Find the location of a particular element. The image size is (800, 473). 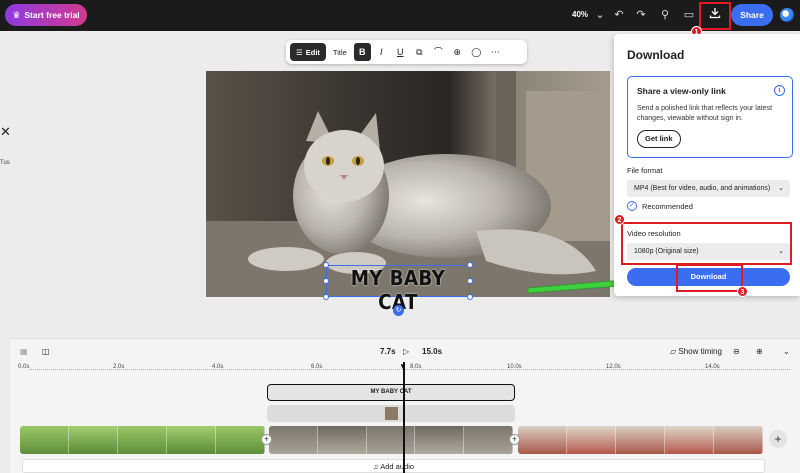

recommended-label: Recommended is located at coordinates (667, 206).